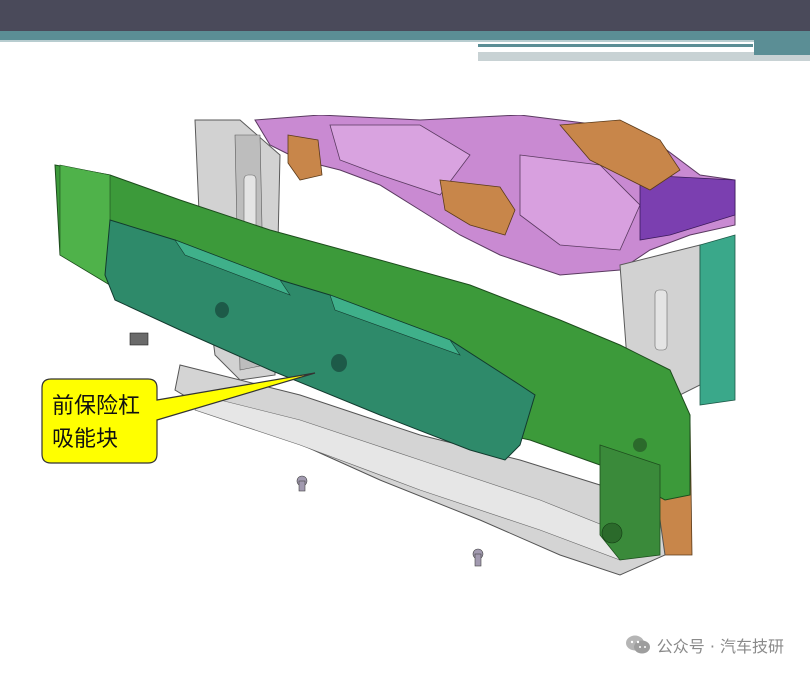  I want to click on wechat-icon, so click(637, 644).